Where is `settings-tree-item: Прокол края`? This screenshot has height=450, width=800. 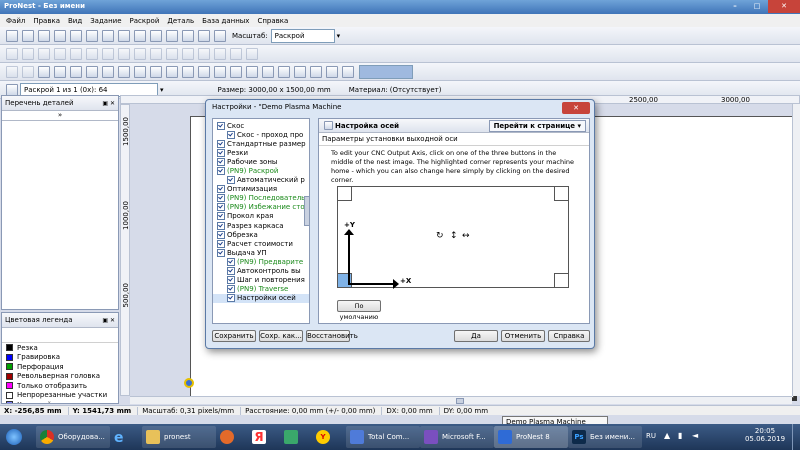
settings-tree-item: Прокол края is located at coordinates (261, 216).